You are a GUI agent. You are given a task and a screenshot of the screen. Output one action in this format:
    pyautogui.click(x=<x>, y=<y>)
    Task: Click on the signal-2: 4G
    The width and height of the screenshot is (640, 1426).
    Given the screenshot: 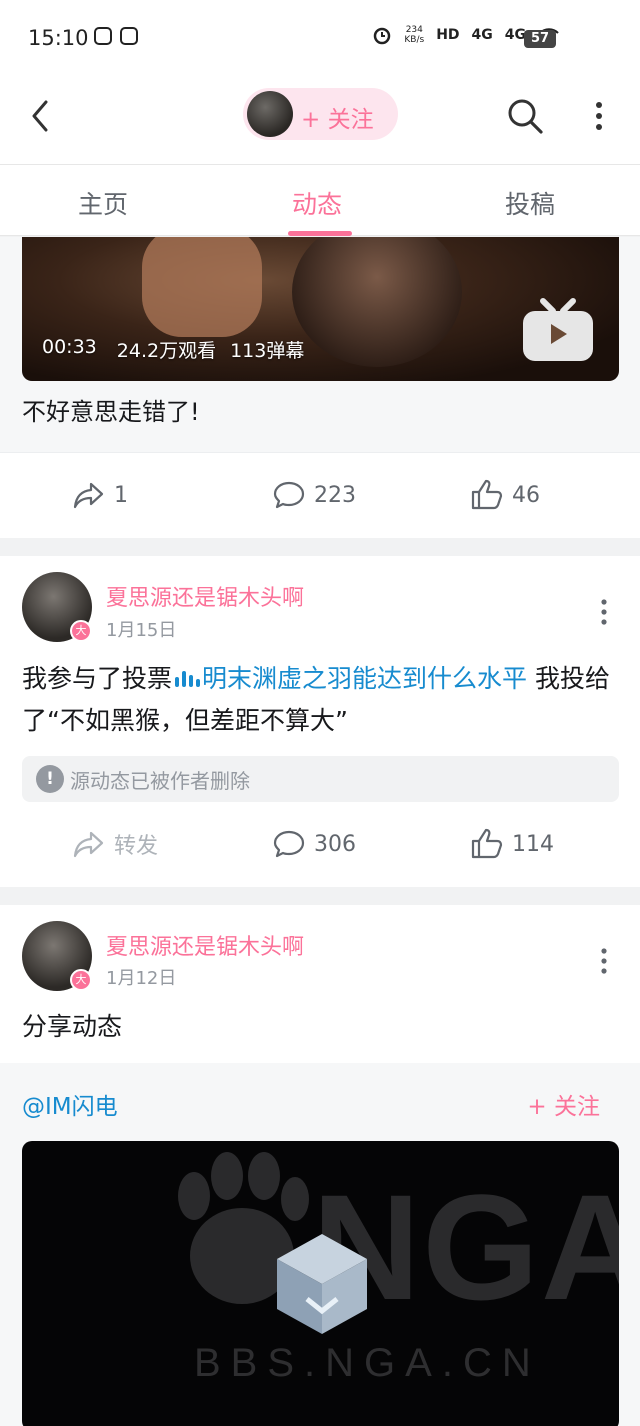 What is the action you would take?
    pyautogui.click(x=515, y=35)
    